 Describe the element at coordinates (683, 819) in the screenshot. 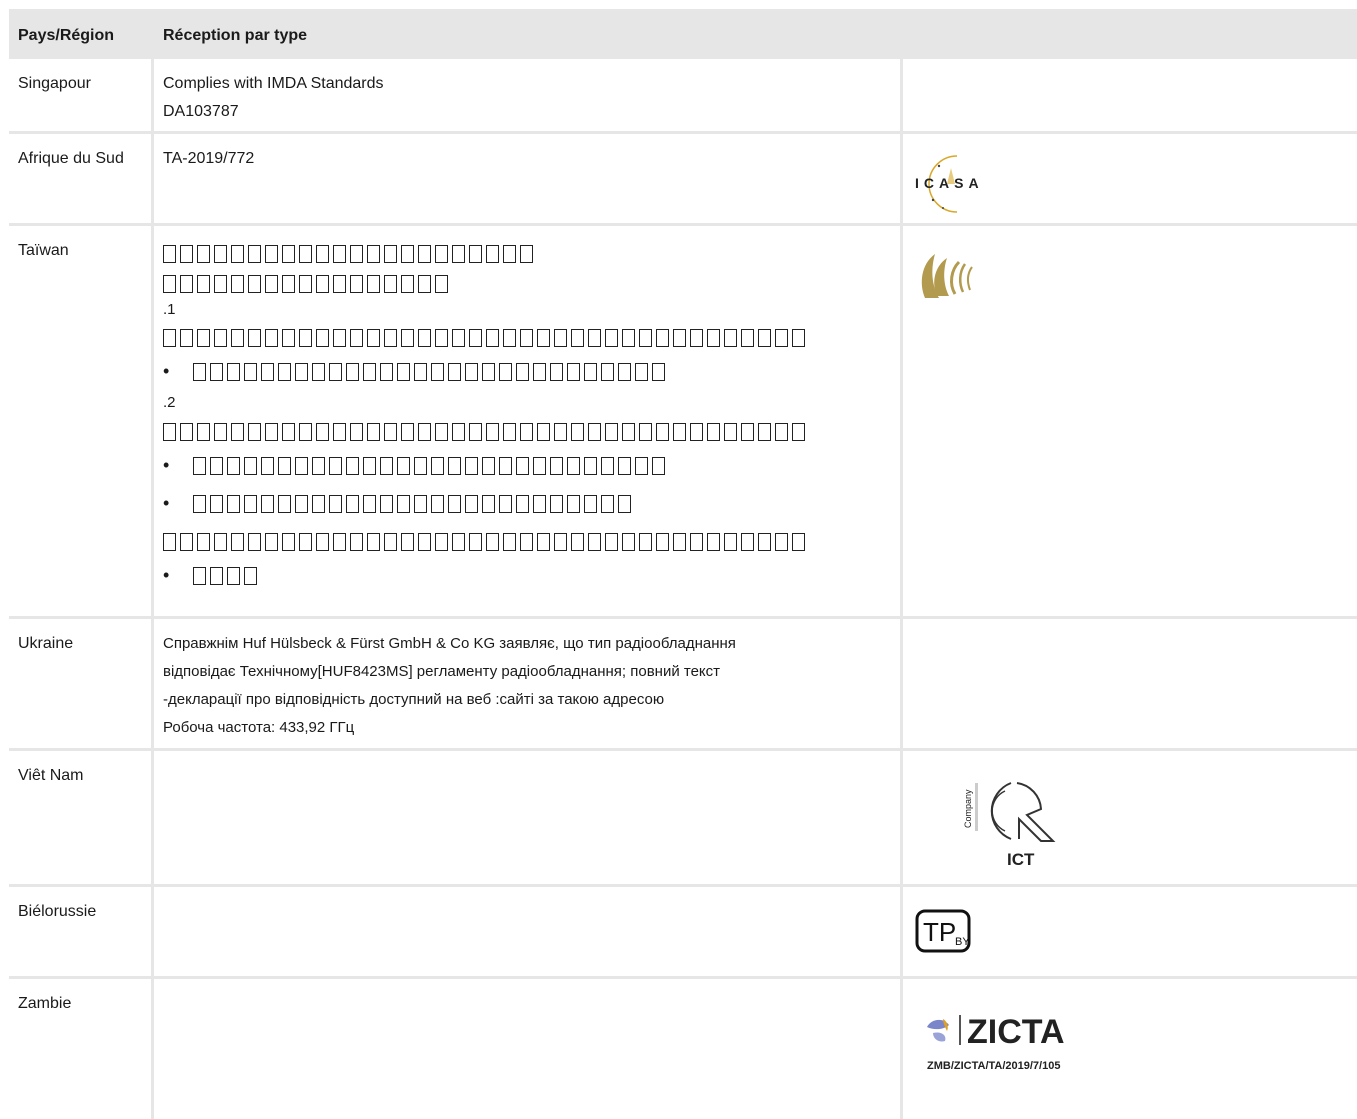

I see `table-row-vietnam: Viêt Nam Company ICT` at that location.